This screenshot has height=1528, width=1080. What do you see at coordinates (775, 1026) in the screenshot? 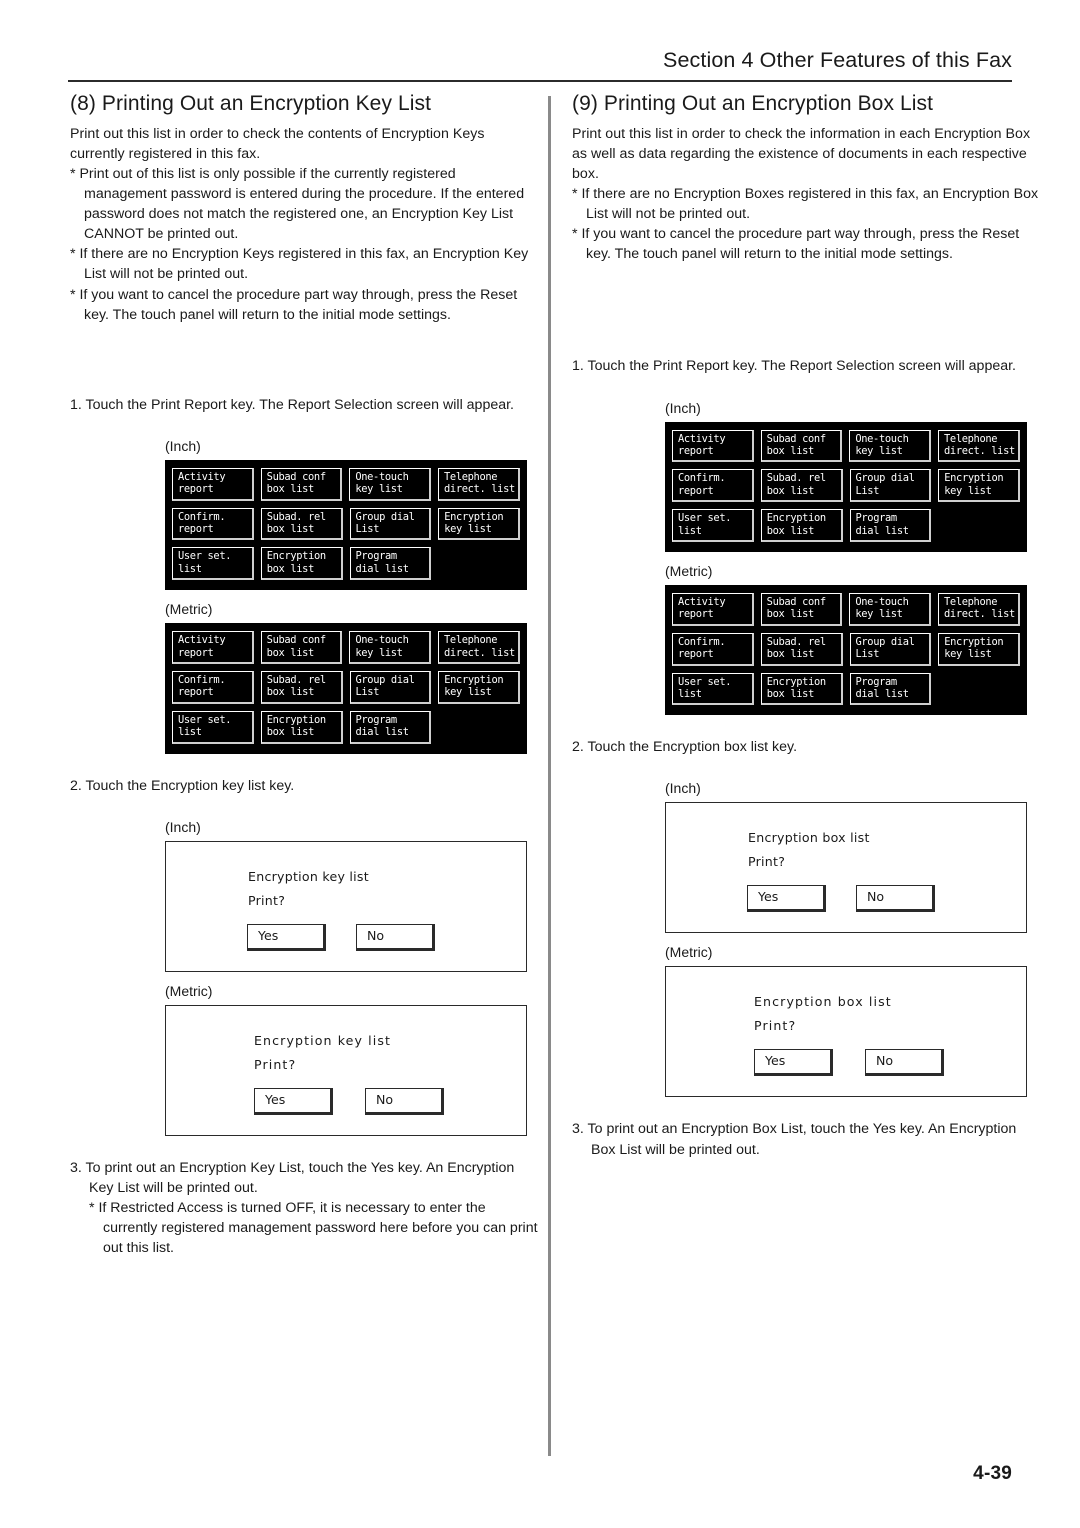
I see `dialog-prompt: Print?` at bounding box center [775, 1026].